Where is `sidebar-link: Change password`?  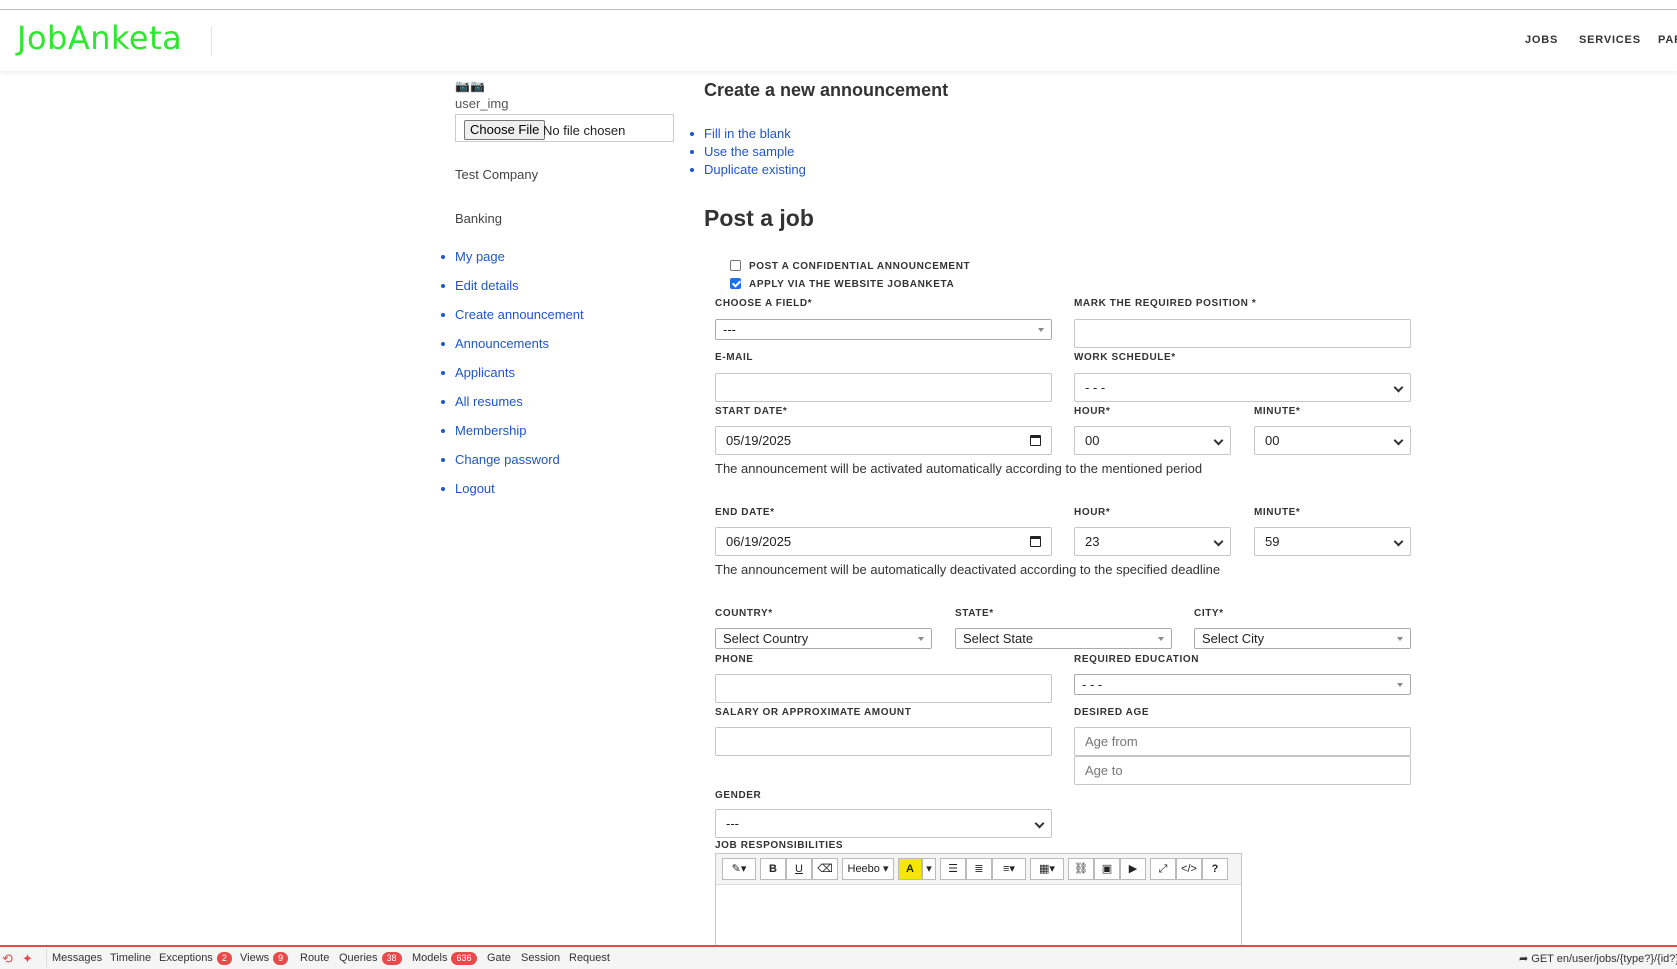 sidebar-link: Change password is located at coordinates (507, 459).